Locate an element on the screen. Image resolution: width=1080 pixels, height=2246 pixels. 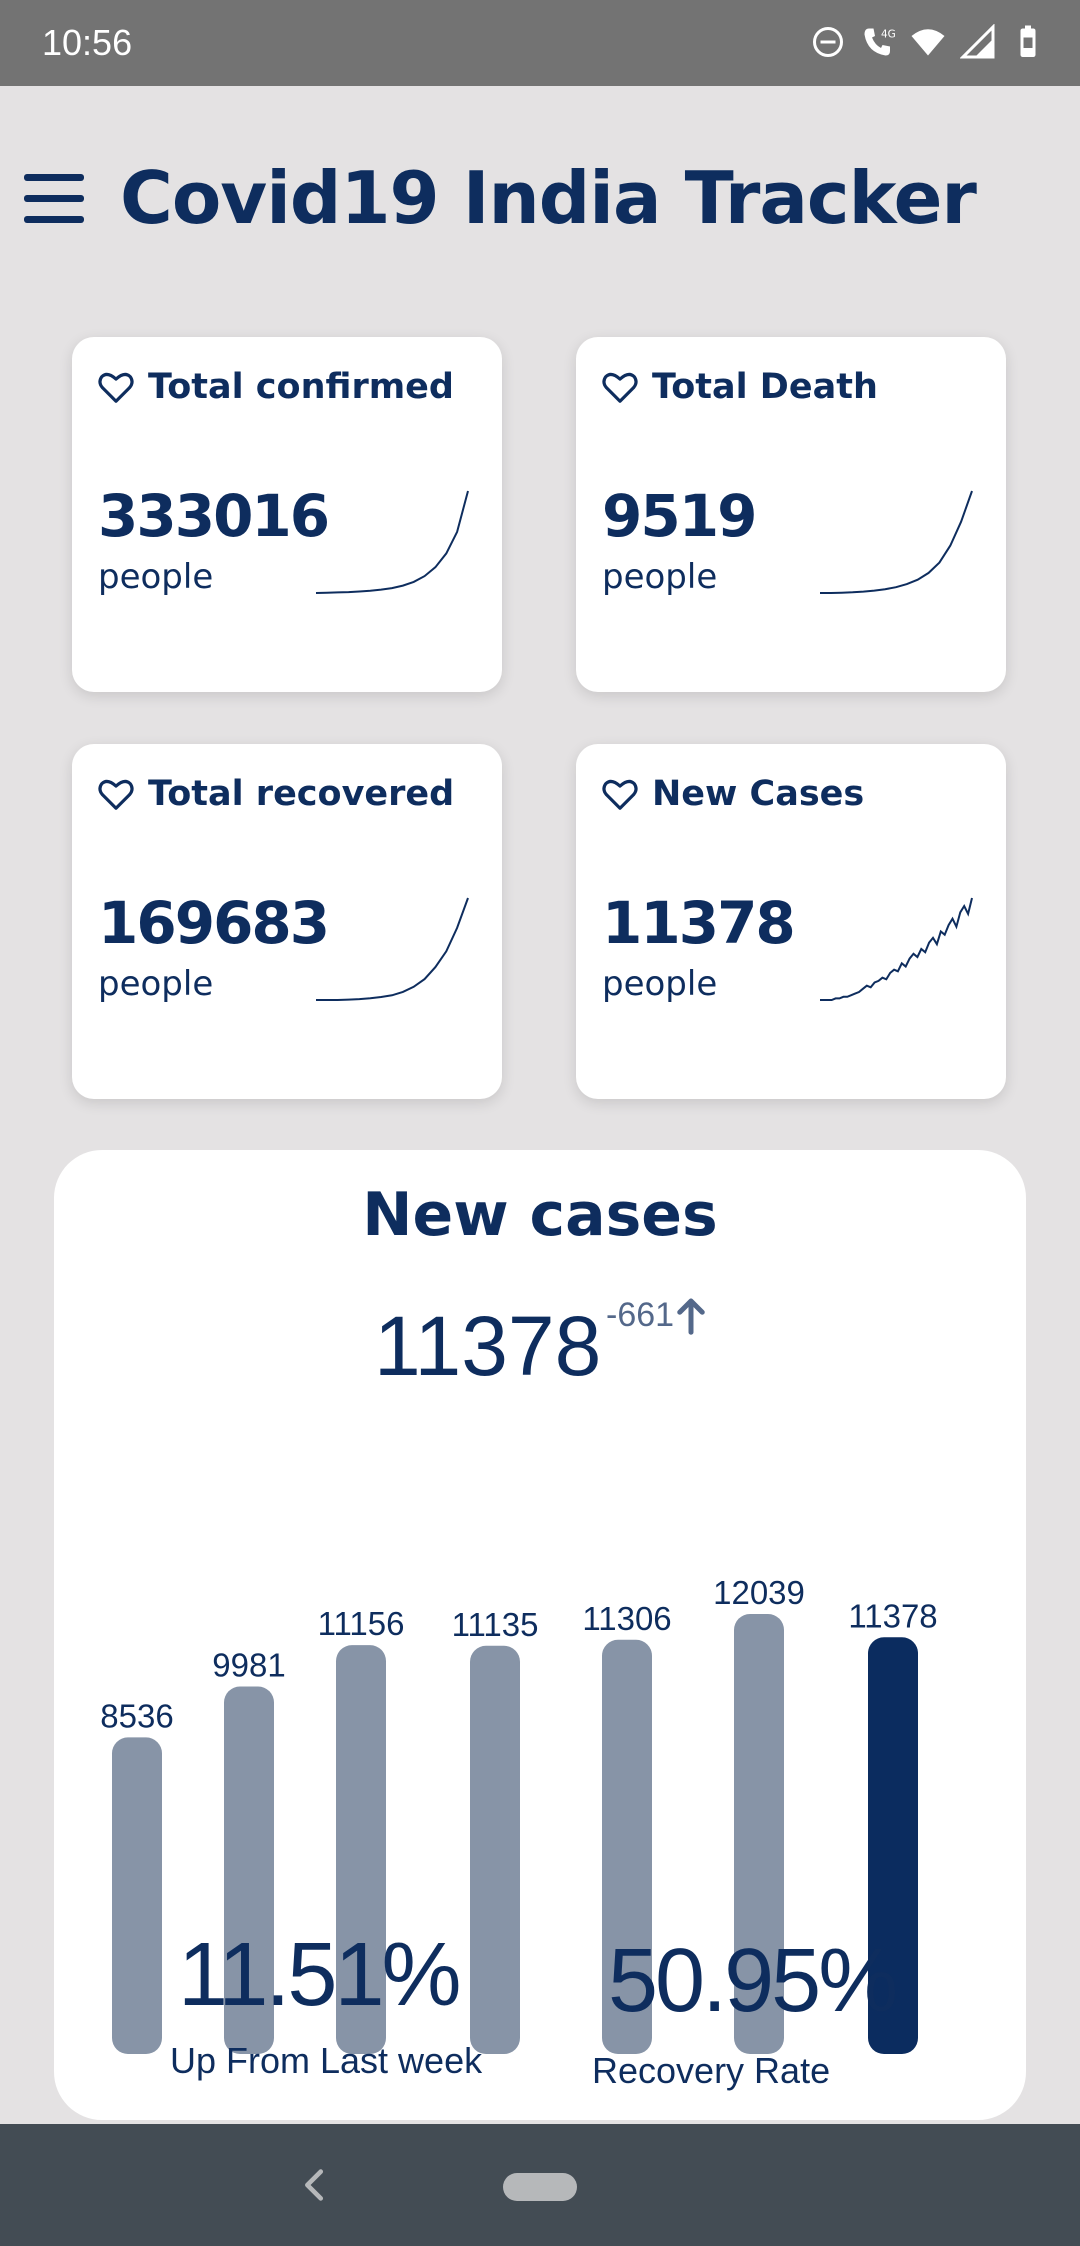
card-value: 11378 is located at coordinates (699, 923).